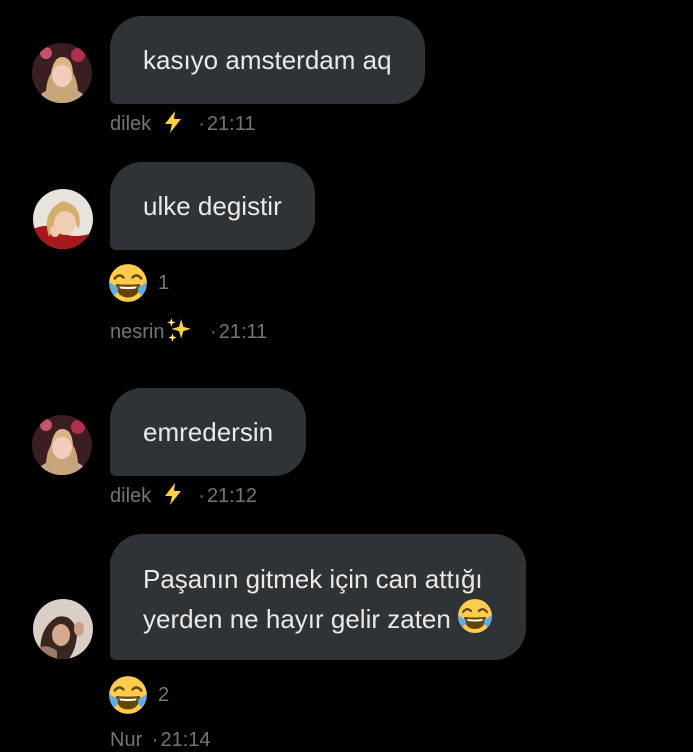 The width and height of the screenshot is (693, 752). I want to click on message-meta: Nur · 21:14, so click(160, 740).